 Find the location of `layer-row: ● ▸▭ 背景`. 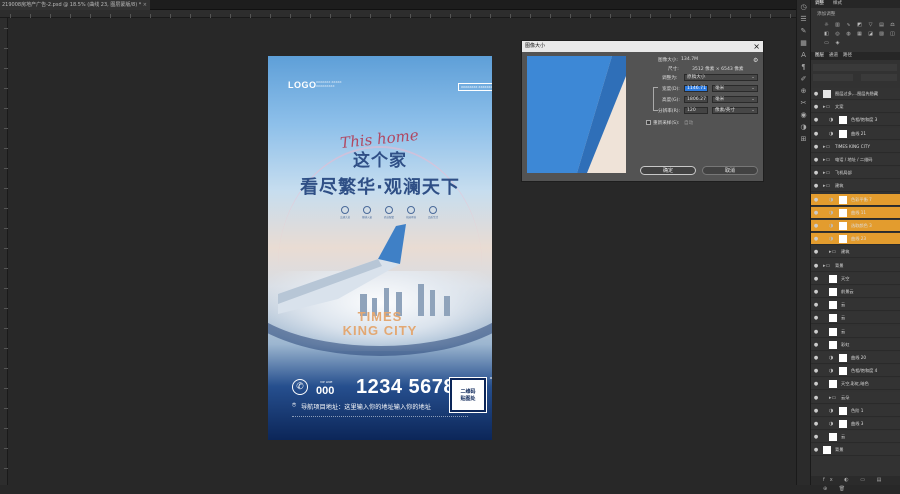

layer-row: ● ▸▭ 背景 is located at coordinates (855, 265).